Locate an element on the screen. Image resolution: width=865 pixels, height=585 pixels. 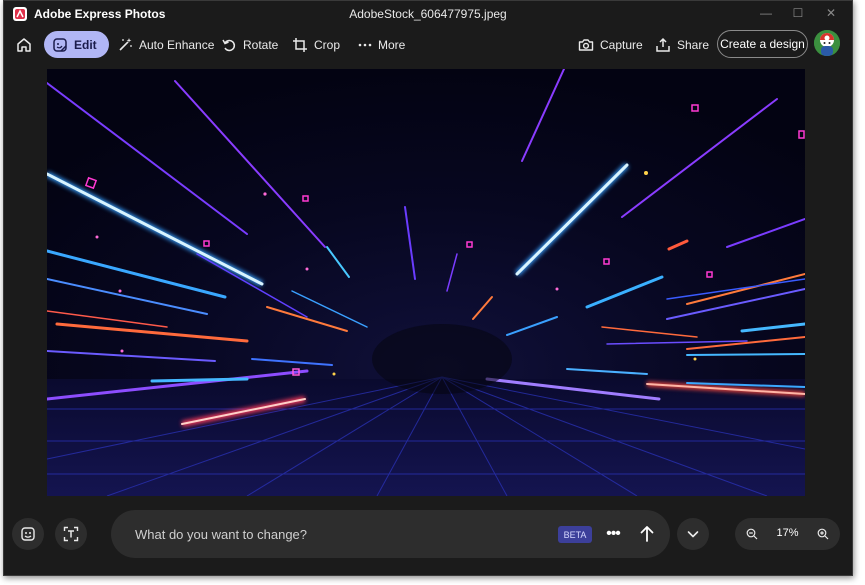
rotate-button: Rotate is located at coordinates (249, 44).